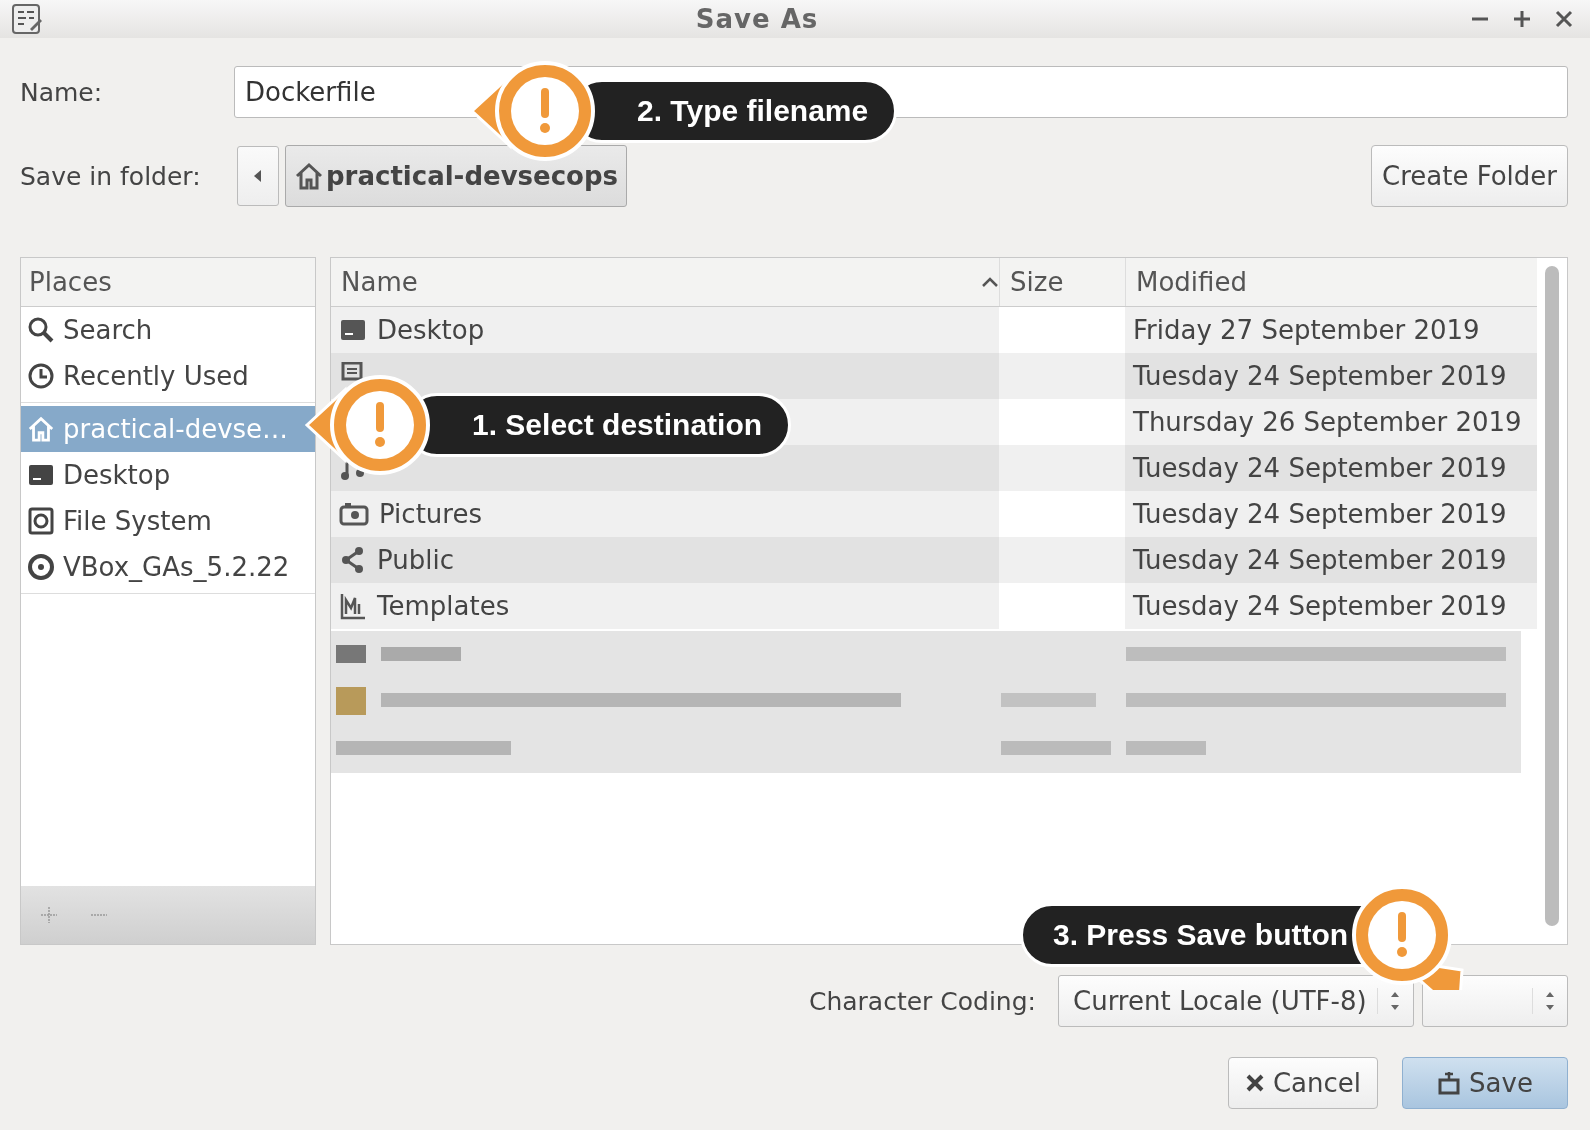 This screenshot has height=1130, width=1590. I want to click on notepad-icon, so click(27, 19).